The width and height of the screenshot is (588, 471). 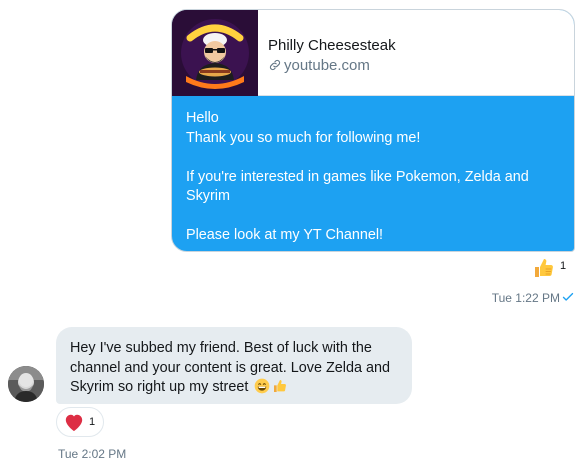 I want to click on outgoing-timestamp: Tue 1:22 PM, so click(x=533, y=298).